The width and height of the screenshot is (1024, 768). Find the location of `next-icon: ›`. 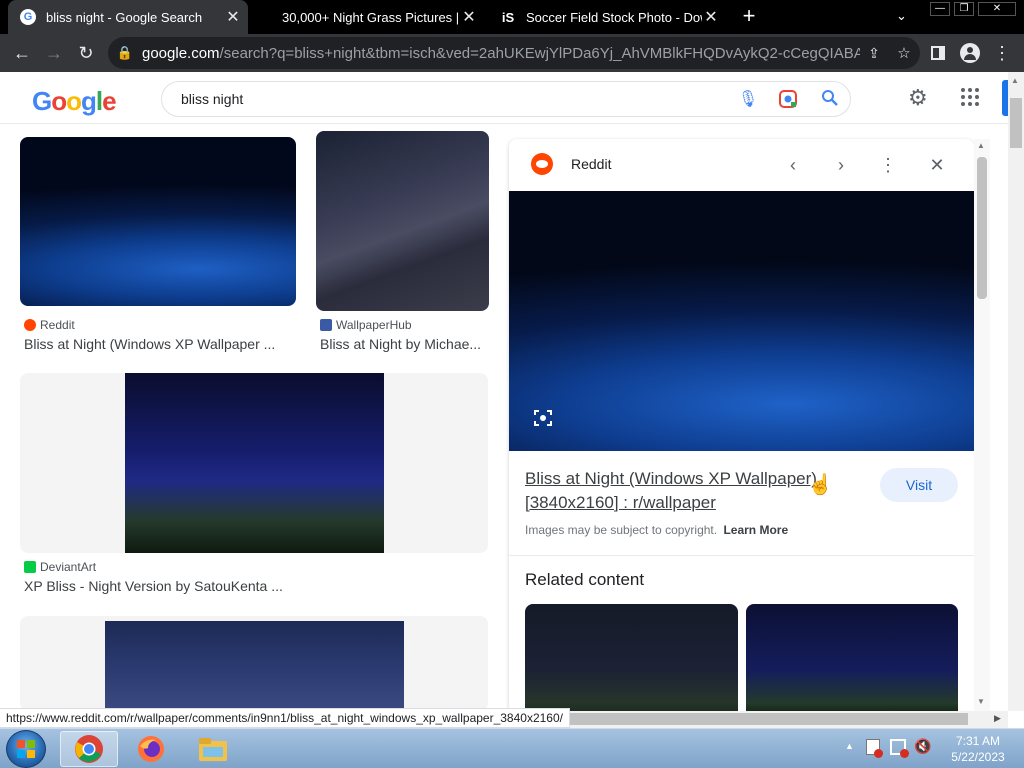

next-icon: › is located at coordinates (841, 165).